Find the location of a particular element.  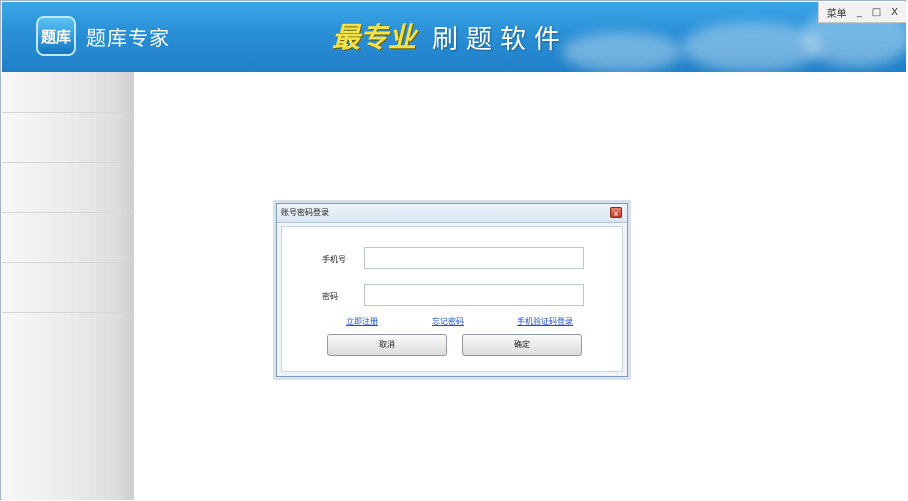

forgot-password-link: 忘记密码 is located at coordinates (448, 321).